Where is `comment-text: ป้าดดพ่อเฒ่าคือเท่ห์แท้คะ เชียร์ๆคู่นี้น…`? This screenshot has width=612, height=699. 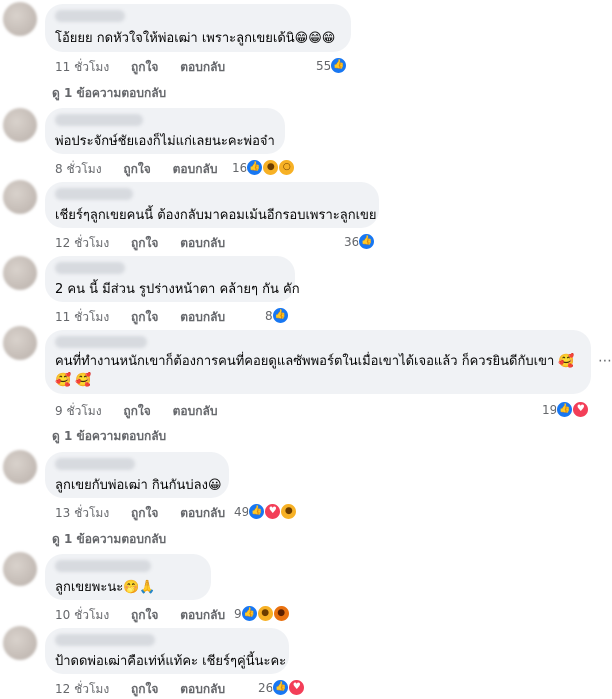
comment-text: ป้าดดพ่อเฒ่าคือเท่ห์แท้คะ เชียร์ๆคู่นี้น… is located at coordinates (171, 661).